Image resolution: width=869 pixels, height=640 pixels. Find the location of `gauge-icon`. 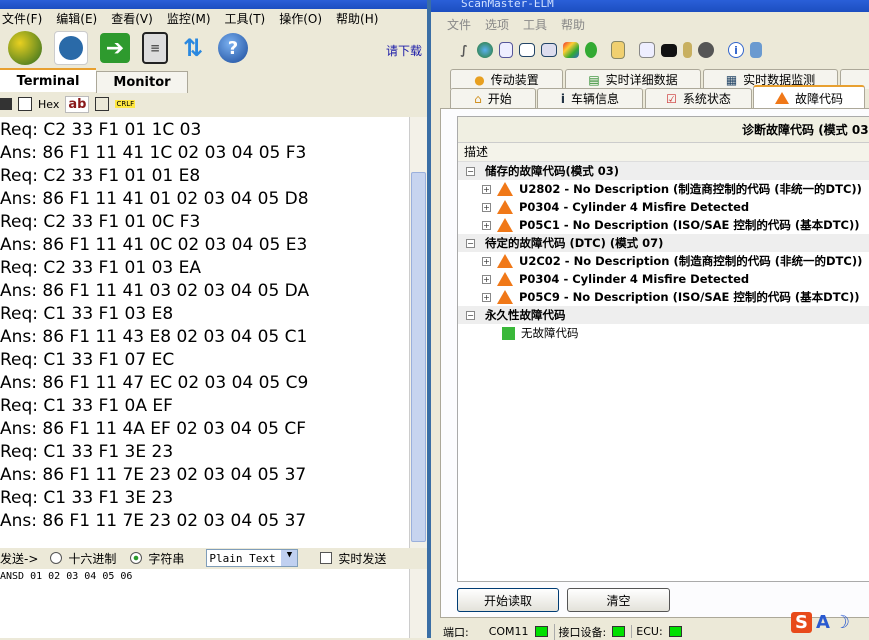

gauge-icon is located at coordinates (706, 50).